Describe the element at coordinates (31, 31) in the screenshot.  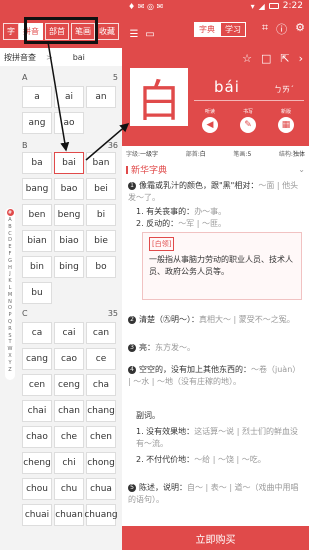
I see `tab-pinyin: 拼音` at that location.